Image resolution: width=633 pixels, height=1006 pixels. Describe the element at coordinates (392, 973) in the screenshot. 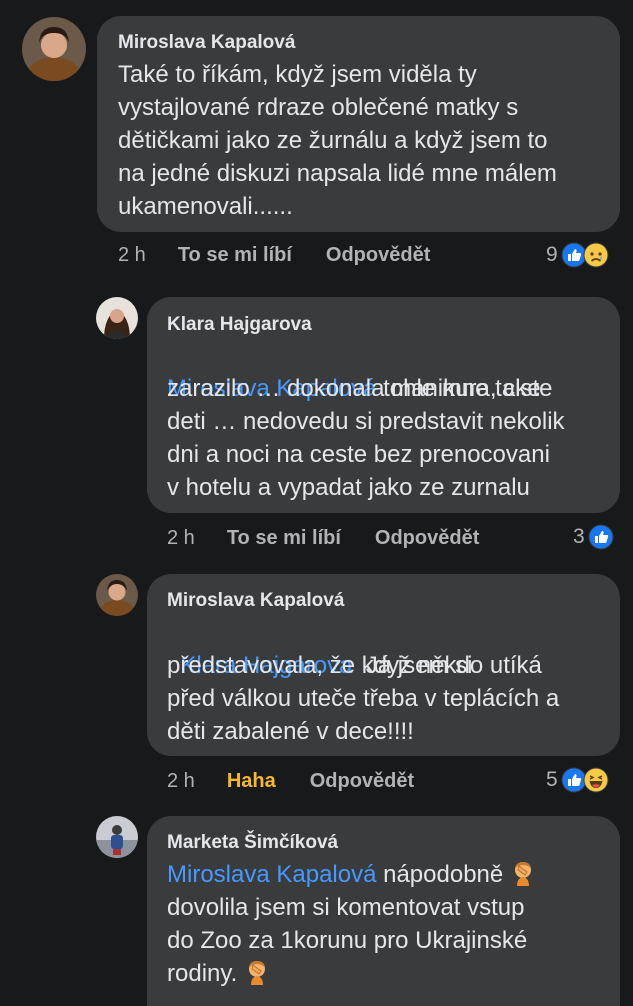

I see `comment-text-line: rodiny.` at that location.